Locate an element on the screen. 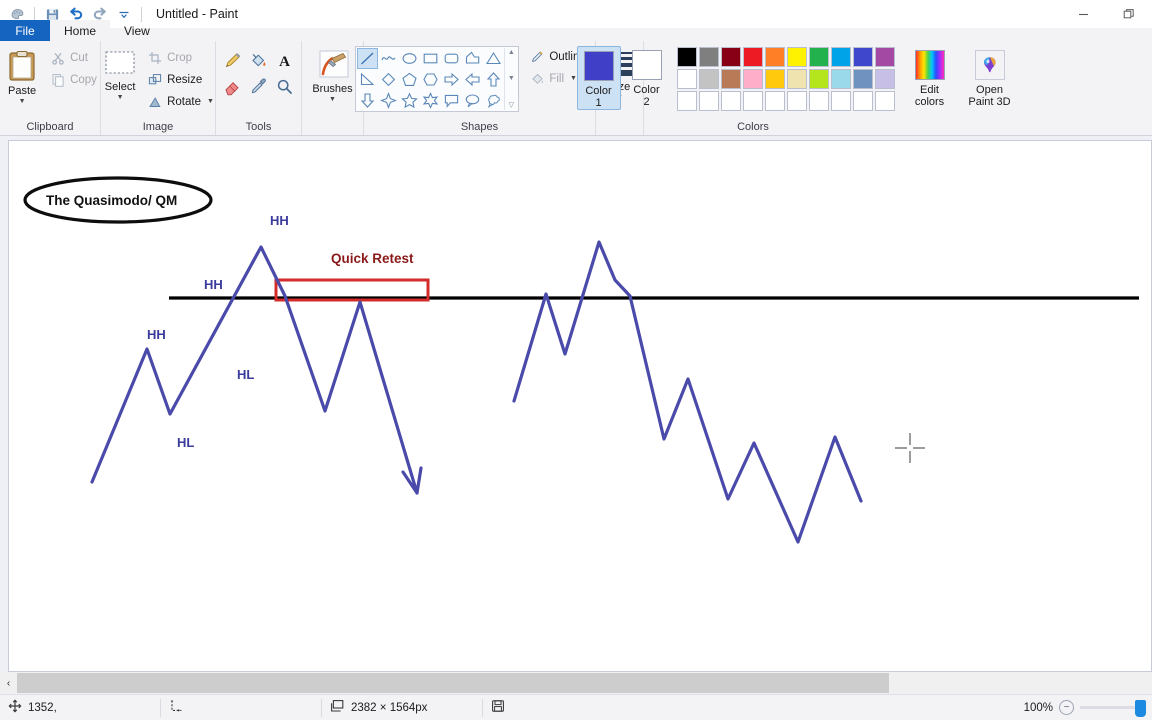  palette-swatch-r3-c2 is located at coordinates (708, 101).